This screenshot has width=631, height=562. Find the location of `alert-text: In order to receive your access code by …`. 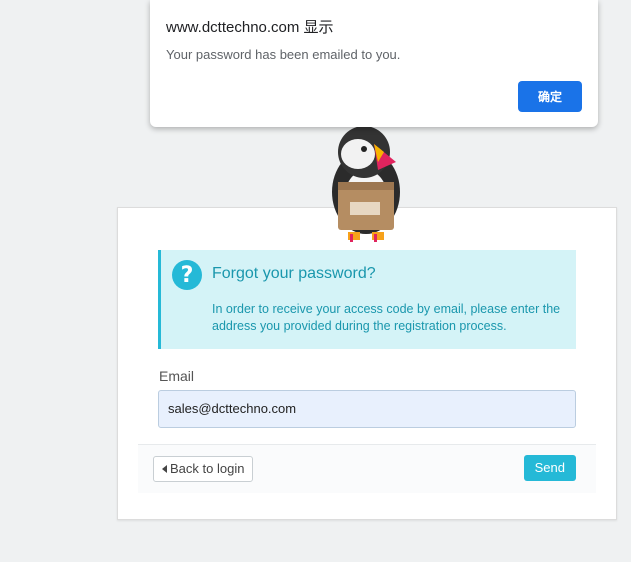

alert-text: In order to receive your access code by … is located at coordinates (386, 317).